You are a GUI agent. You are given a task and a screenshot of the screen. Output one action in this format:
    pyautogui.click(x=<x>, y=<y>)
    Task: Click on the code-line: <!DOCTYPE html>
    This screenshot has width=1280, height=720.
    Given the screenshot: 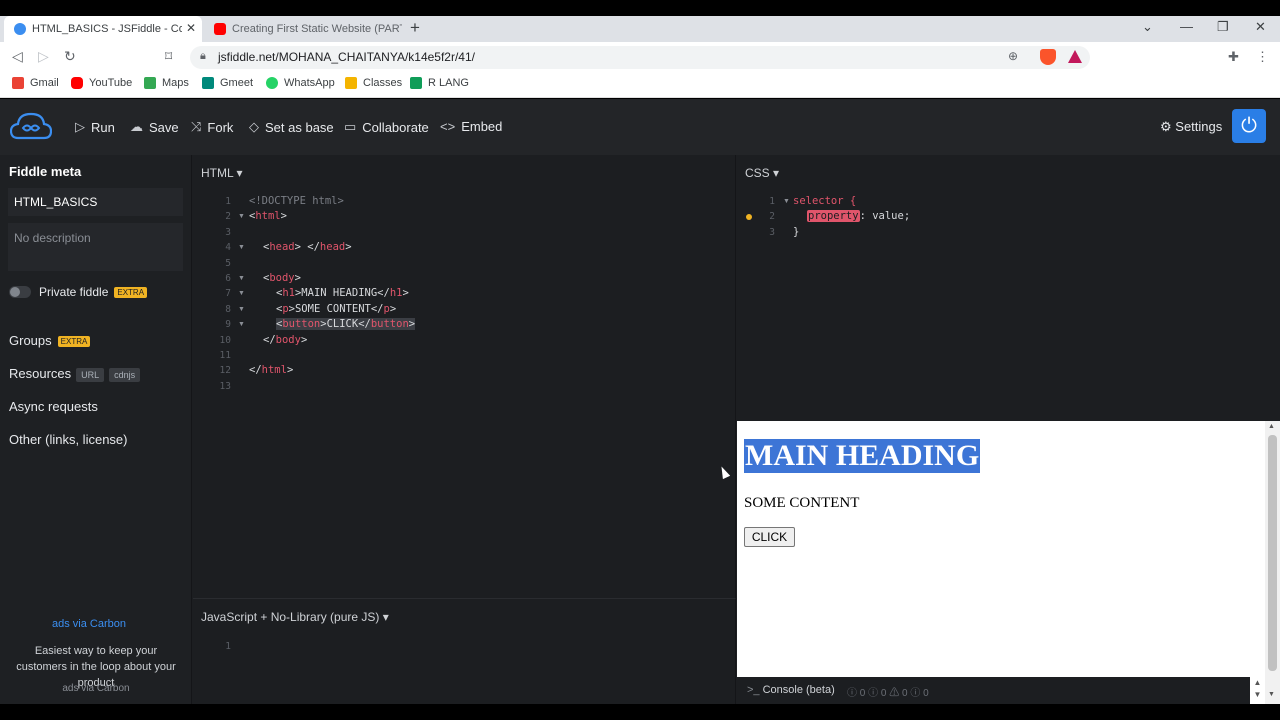 What is the action you would take?
    pyautogui.click(x=332, y=201)
    